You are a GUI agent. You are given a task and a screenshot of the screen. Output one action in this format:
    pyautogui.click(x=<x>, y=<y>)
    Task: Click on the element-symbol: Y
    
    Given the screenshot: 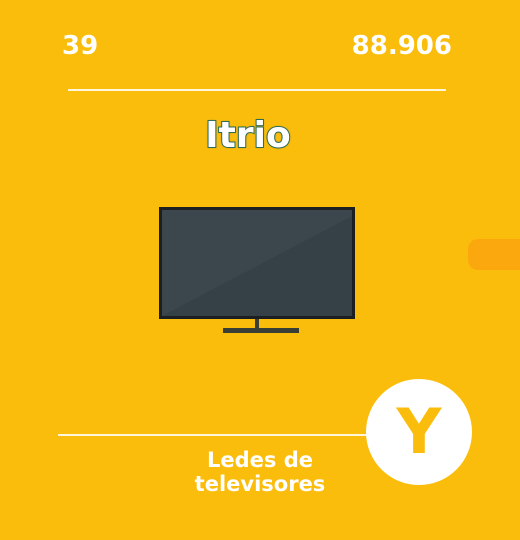 What is the action you would take?
    pyautogui.click(x=419, y=431)
    